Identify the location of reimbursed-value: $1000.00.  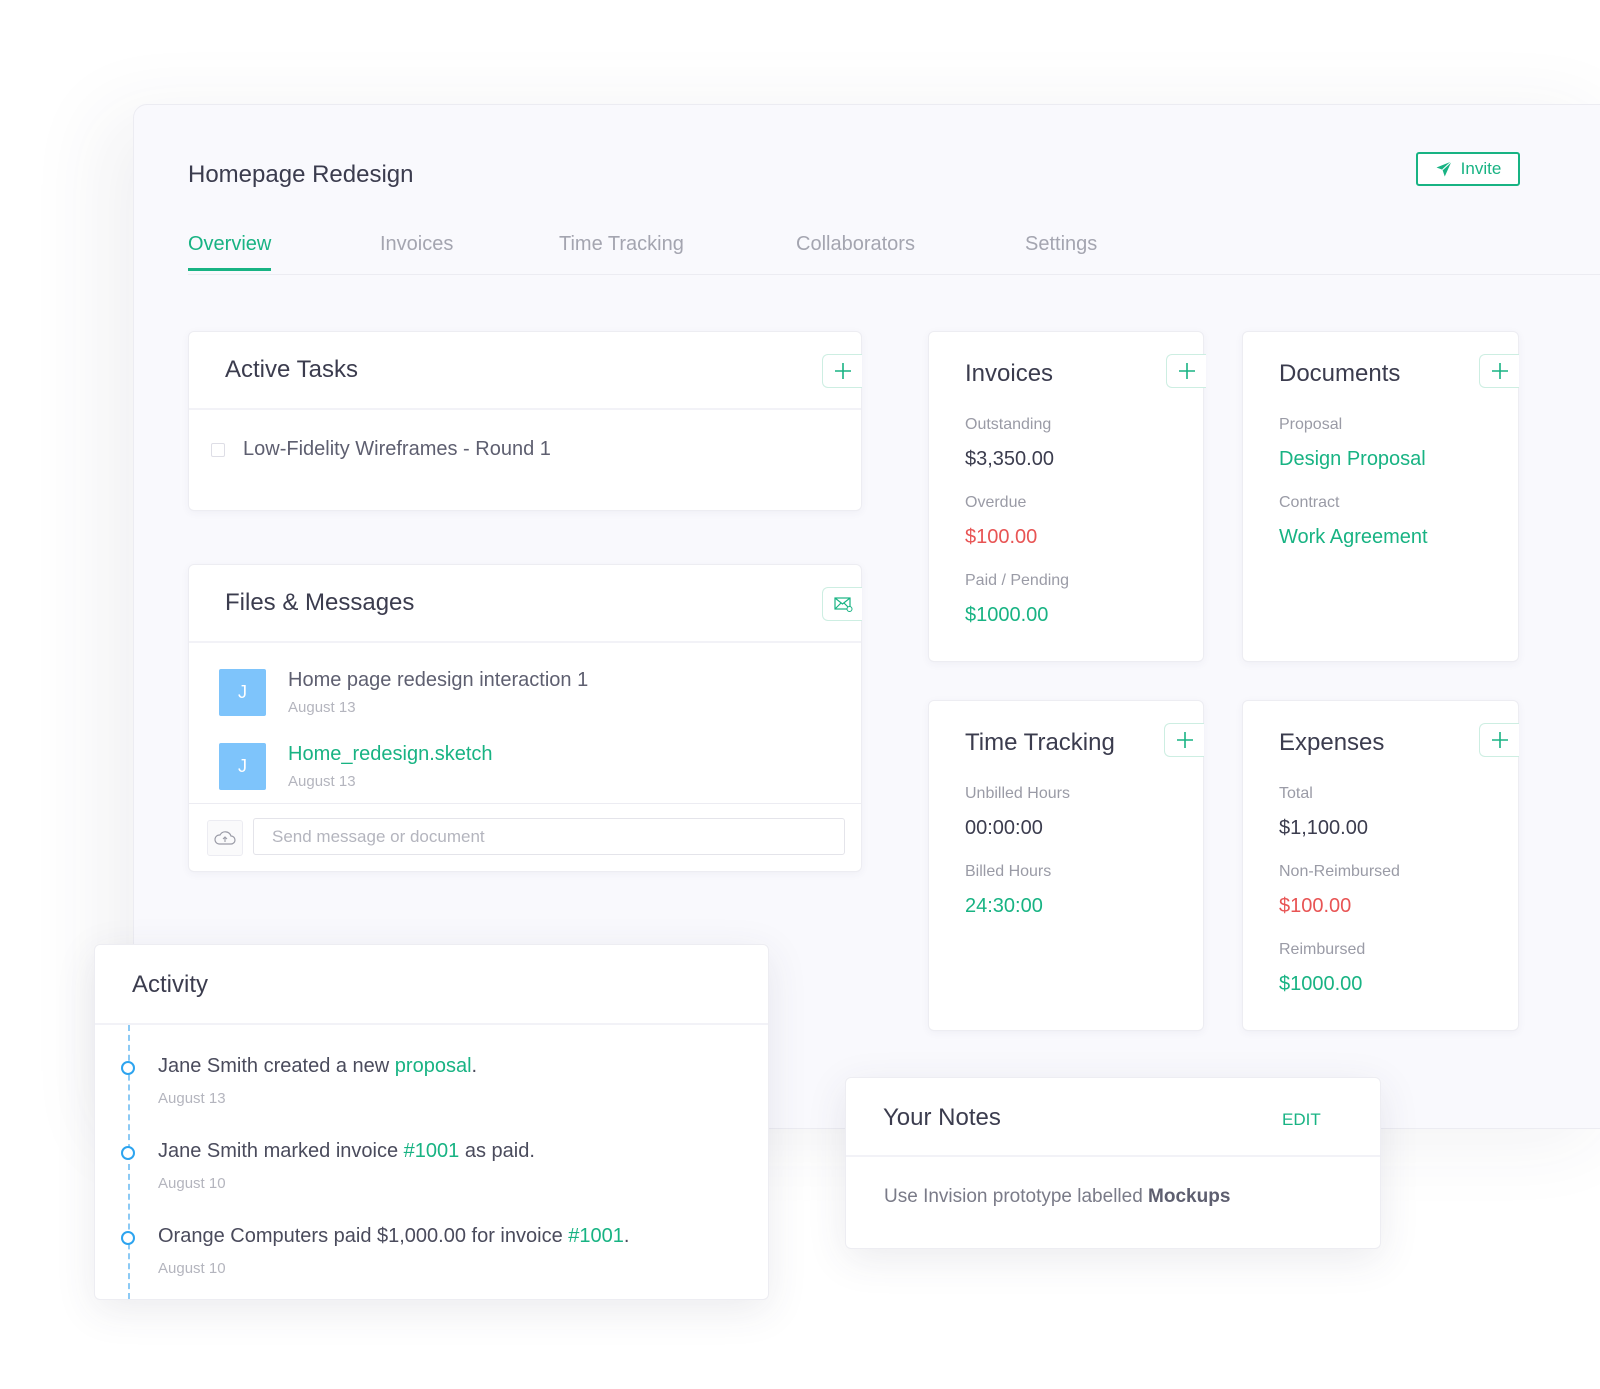
(1321, 984).